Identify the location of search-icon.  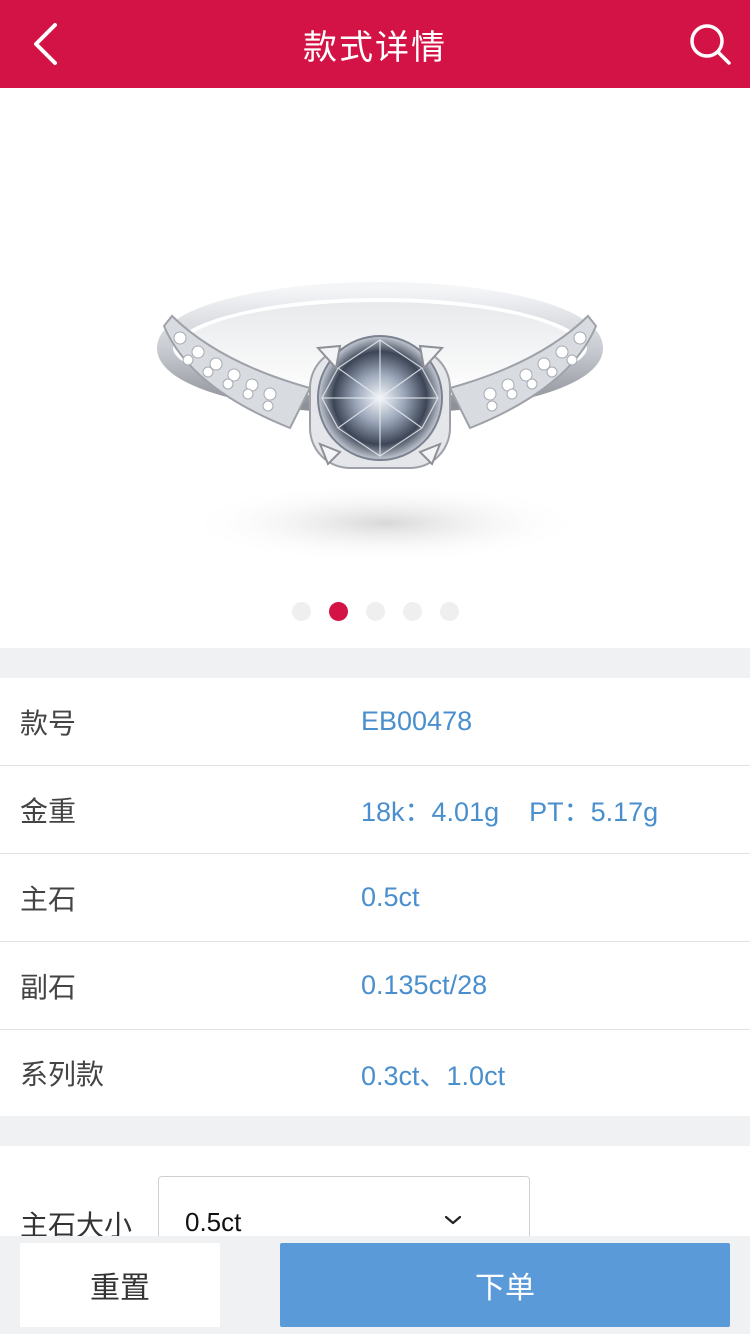
(710, 44).